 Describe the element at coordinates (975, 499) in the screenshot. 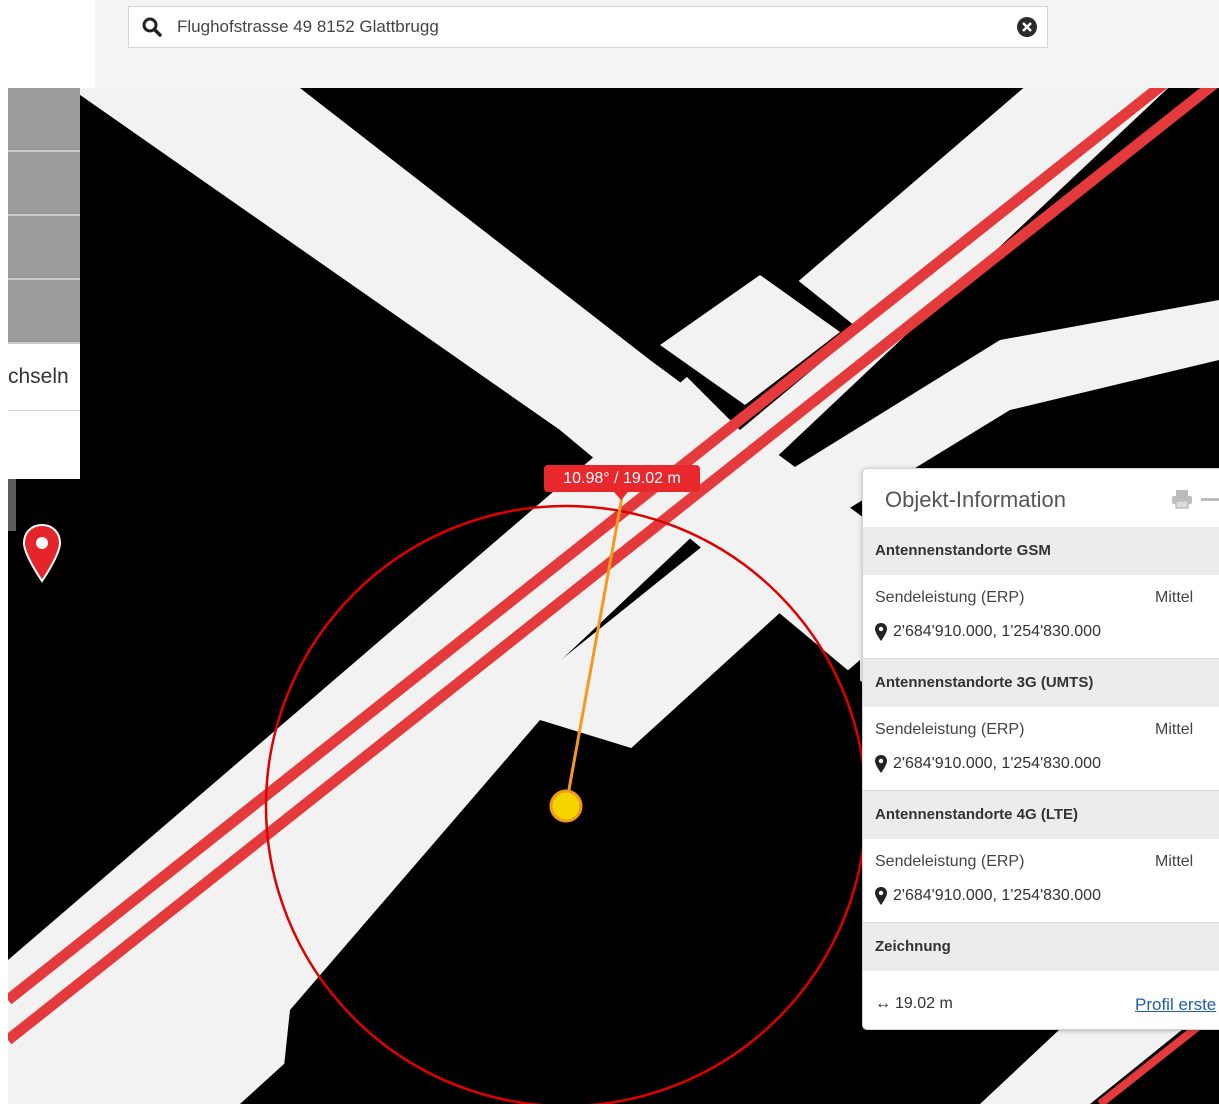

I see `info-panel-title: Objekt-Information` at that location.